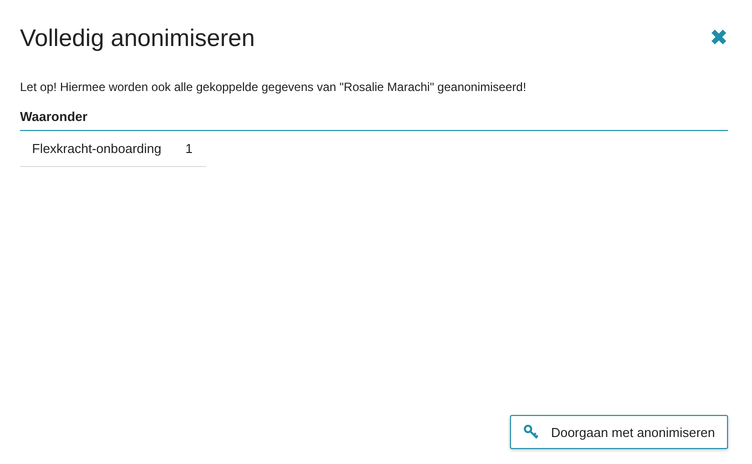 The image size is (752, 464). Describe the element at coordinates (97, 148) in the screenshot. I see `table-cell: Flexkracht-onboarding` at that location.